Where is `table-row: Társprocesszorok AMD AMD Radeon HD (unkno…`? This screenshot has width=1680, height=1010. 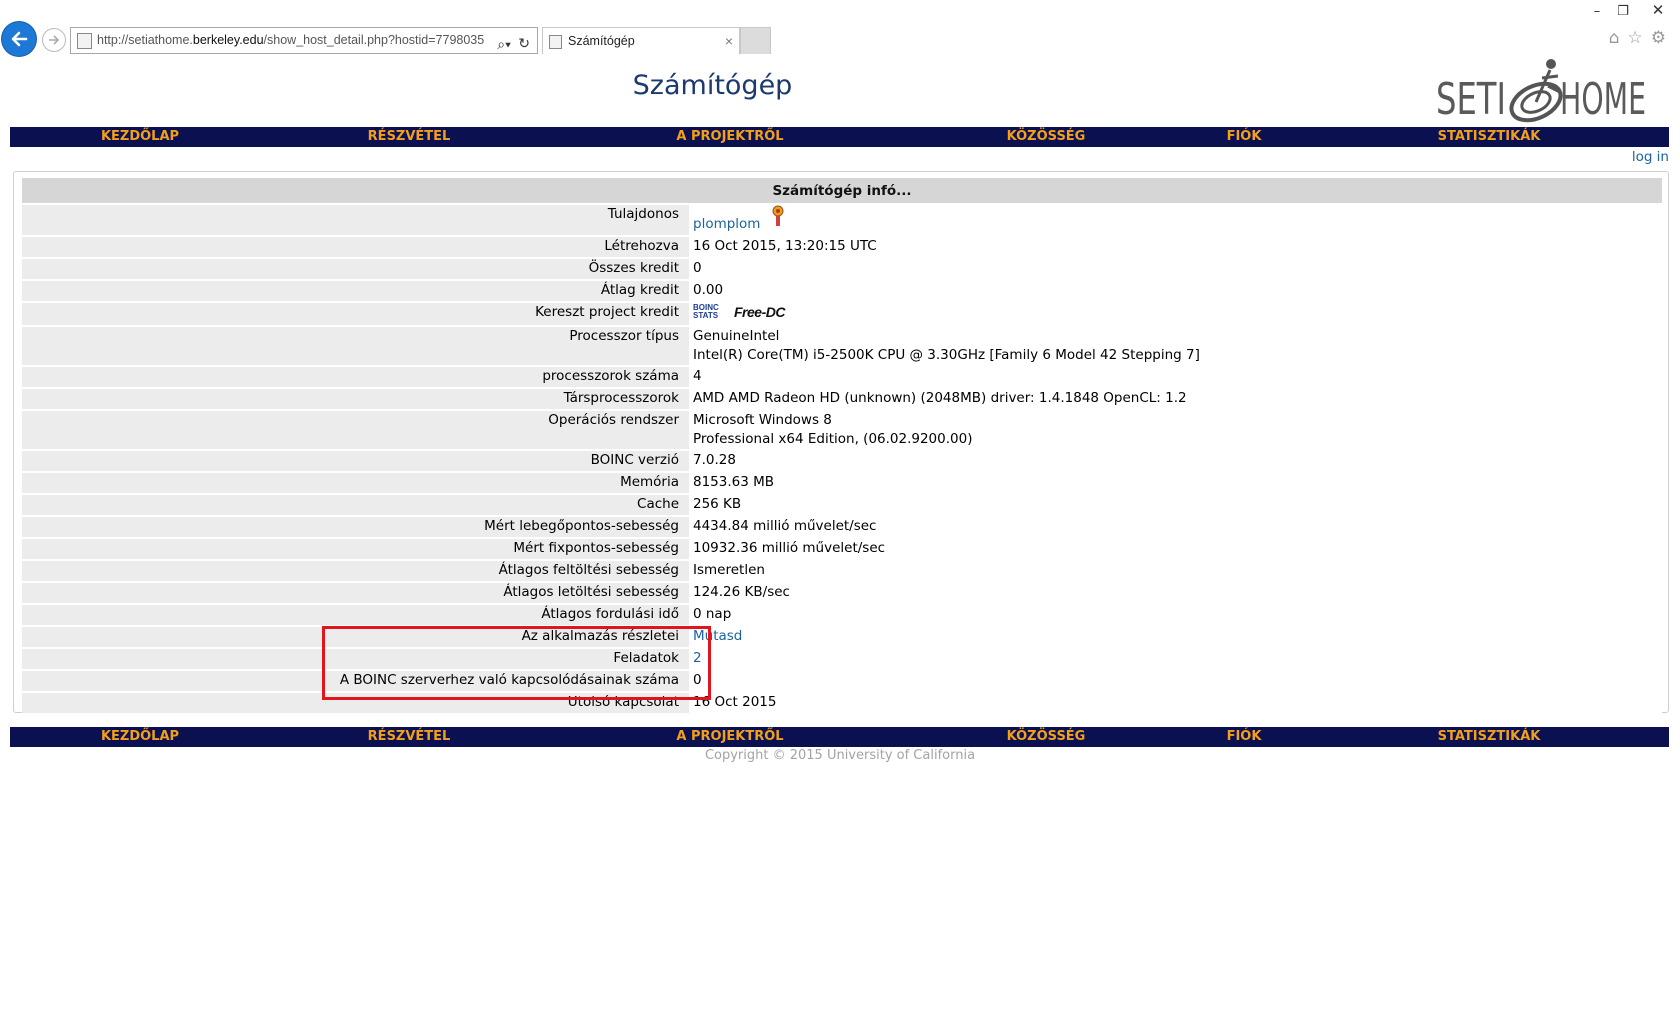
table-row: Társprocesszorok AMD AMD Radeon HD (unkno… is located at coordinates (842, 399).